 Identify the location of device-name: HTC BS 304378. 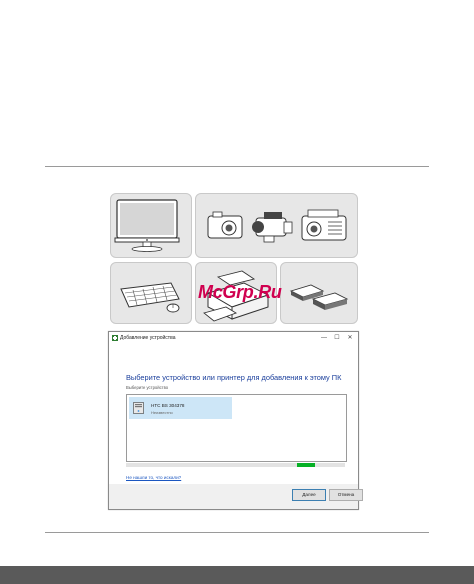
(168, 405).